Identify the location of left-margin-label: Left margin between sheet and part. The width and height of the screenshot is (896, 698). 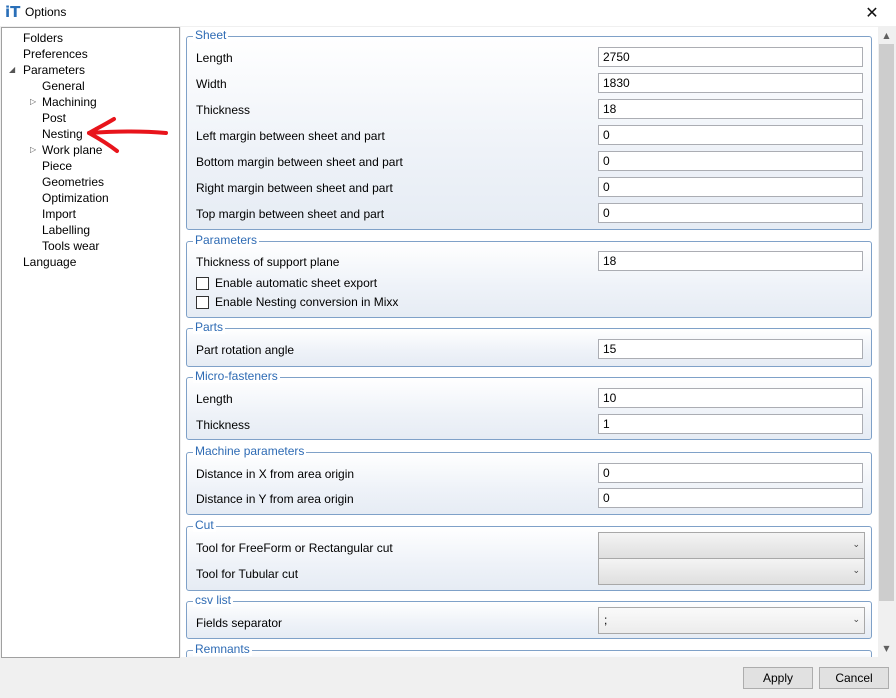
(290, 136).